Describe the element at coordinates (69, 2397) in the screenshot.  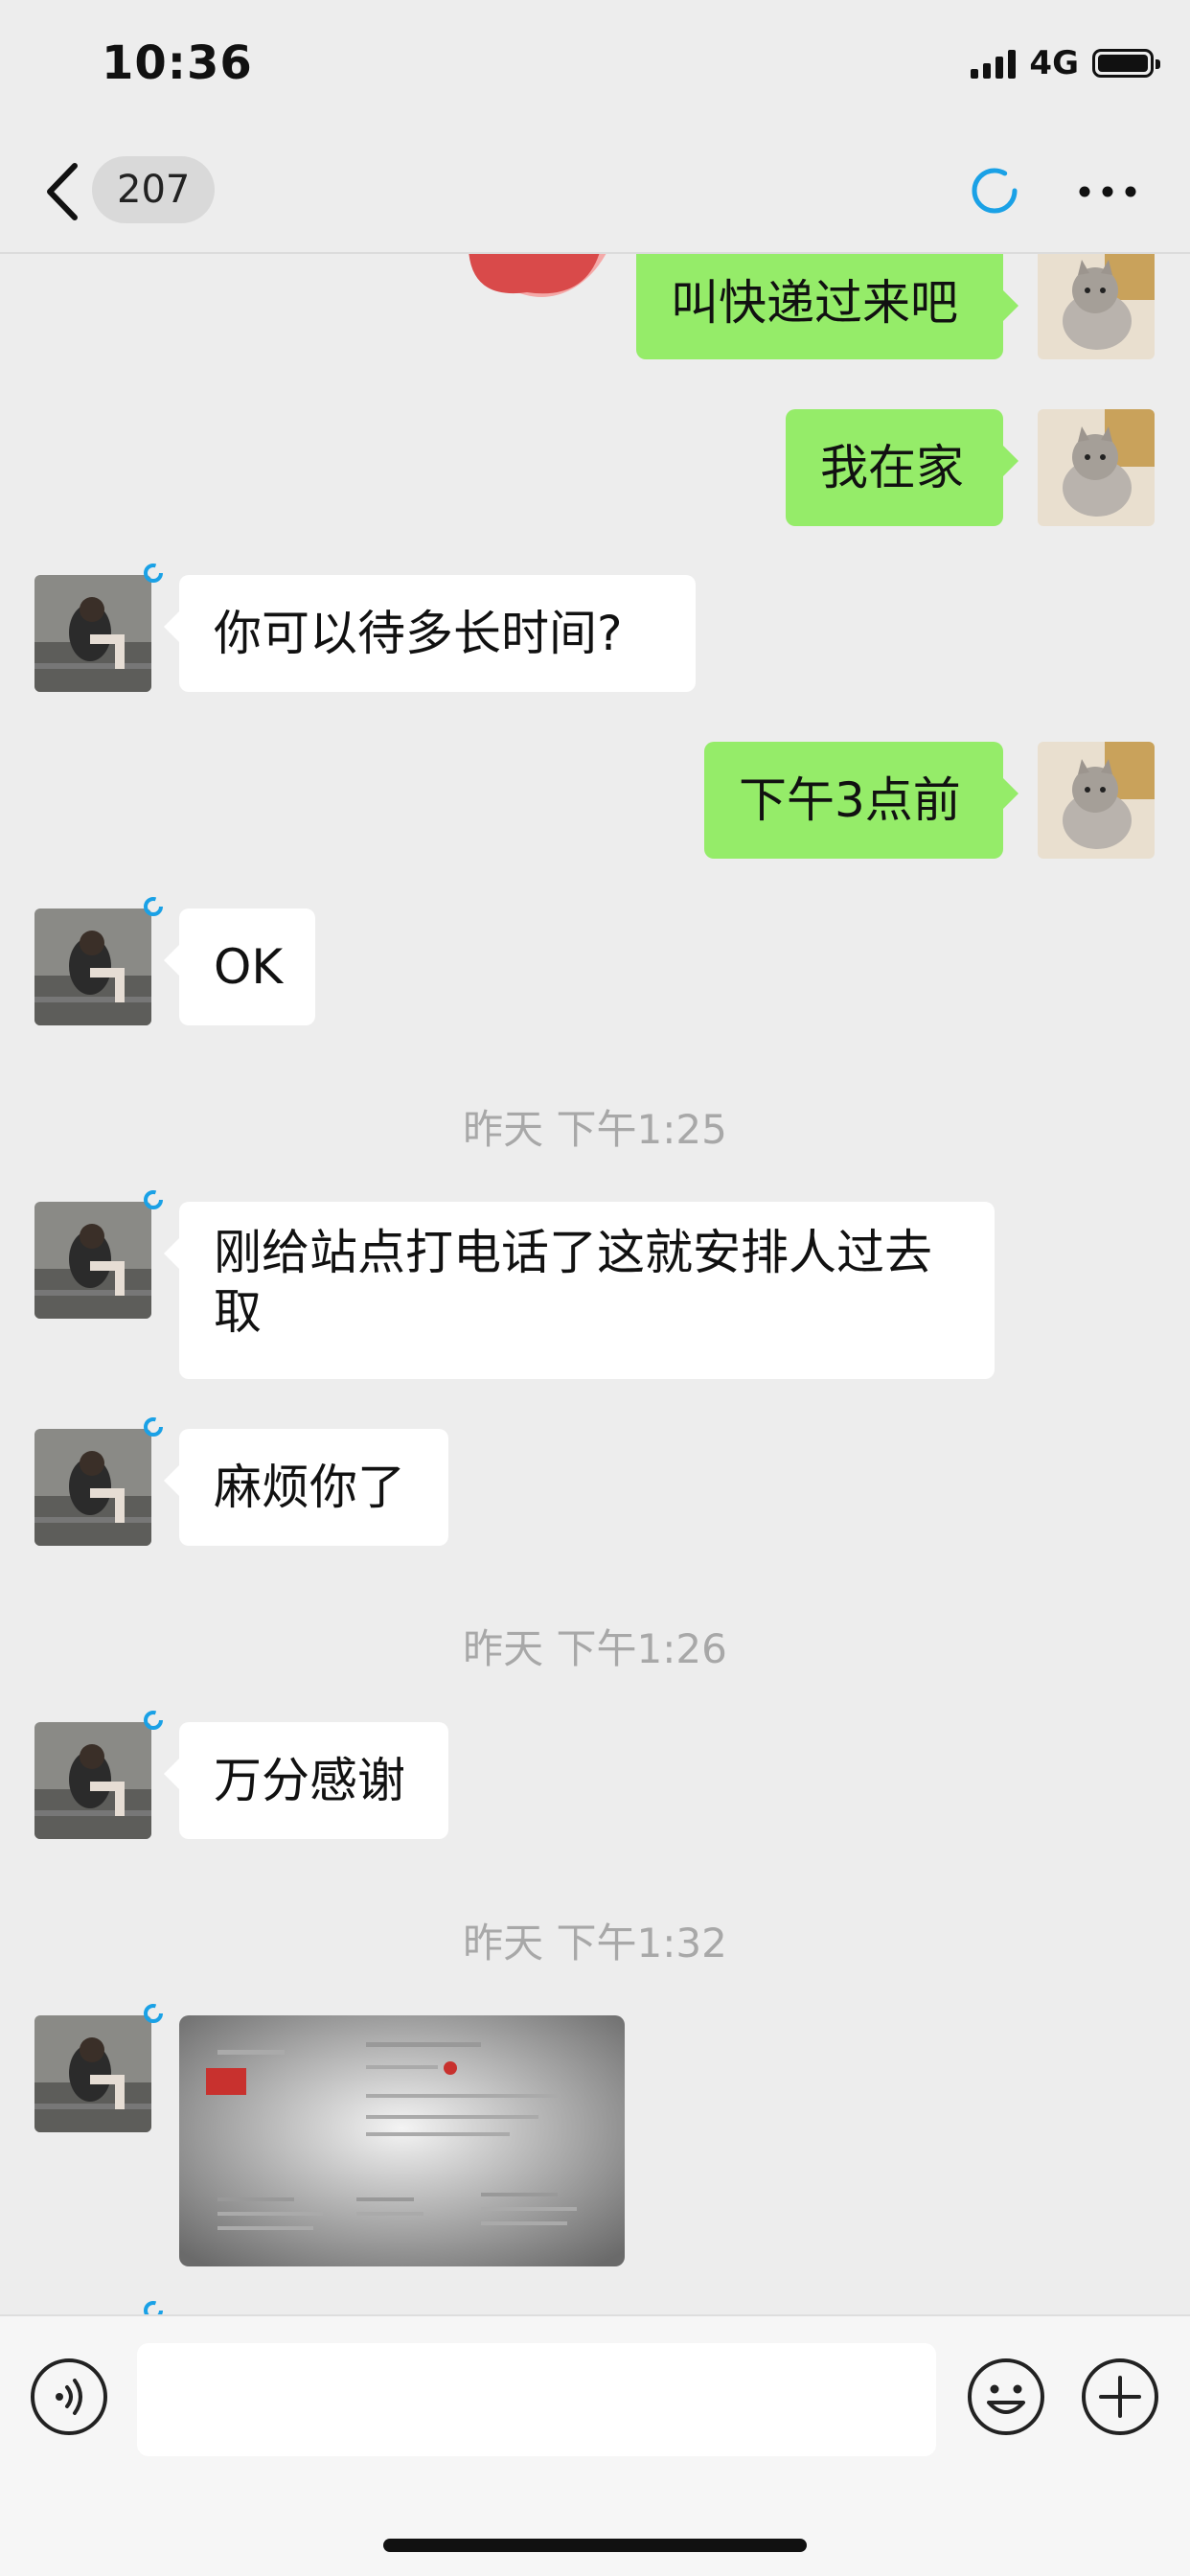
I see `voice-icon` at that location.